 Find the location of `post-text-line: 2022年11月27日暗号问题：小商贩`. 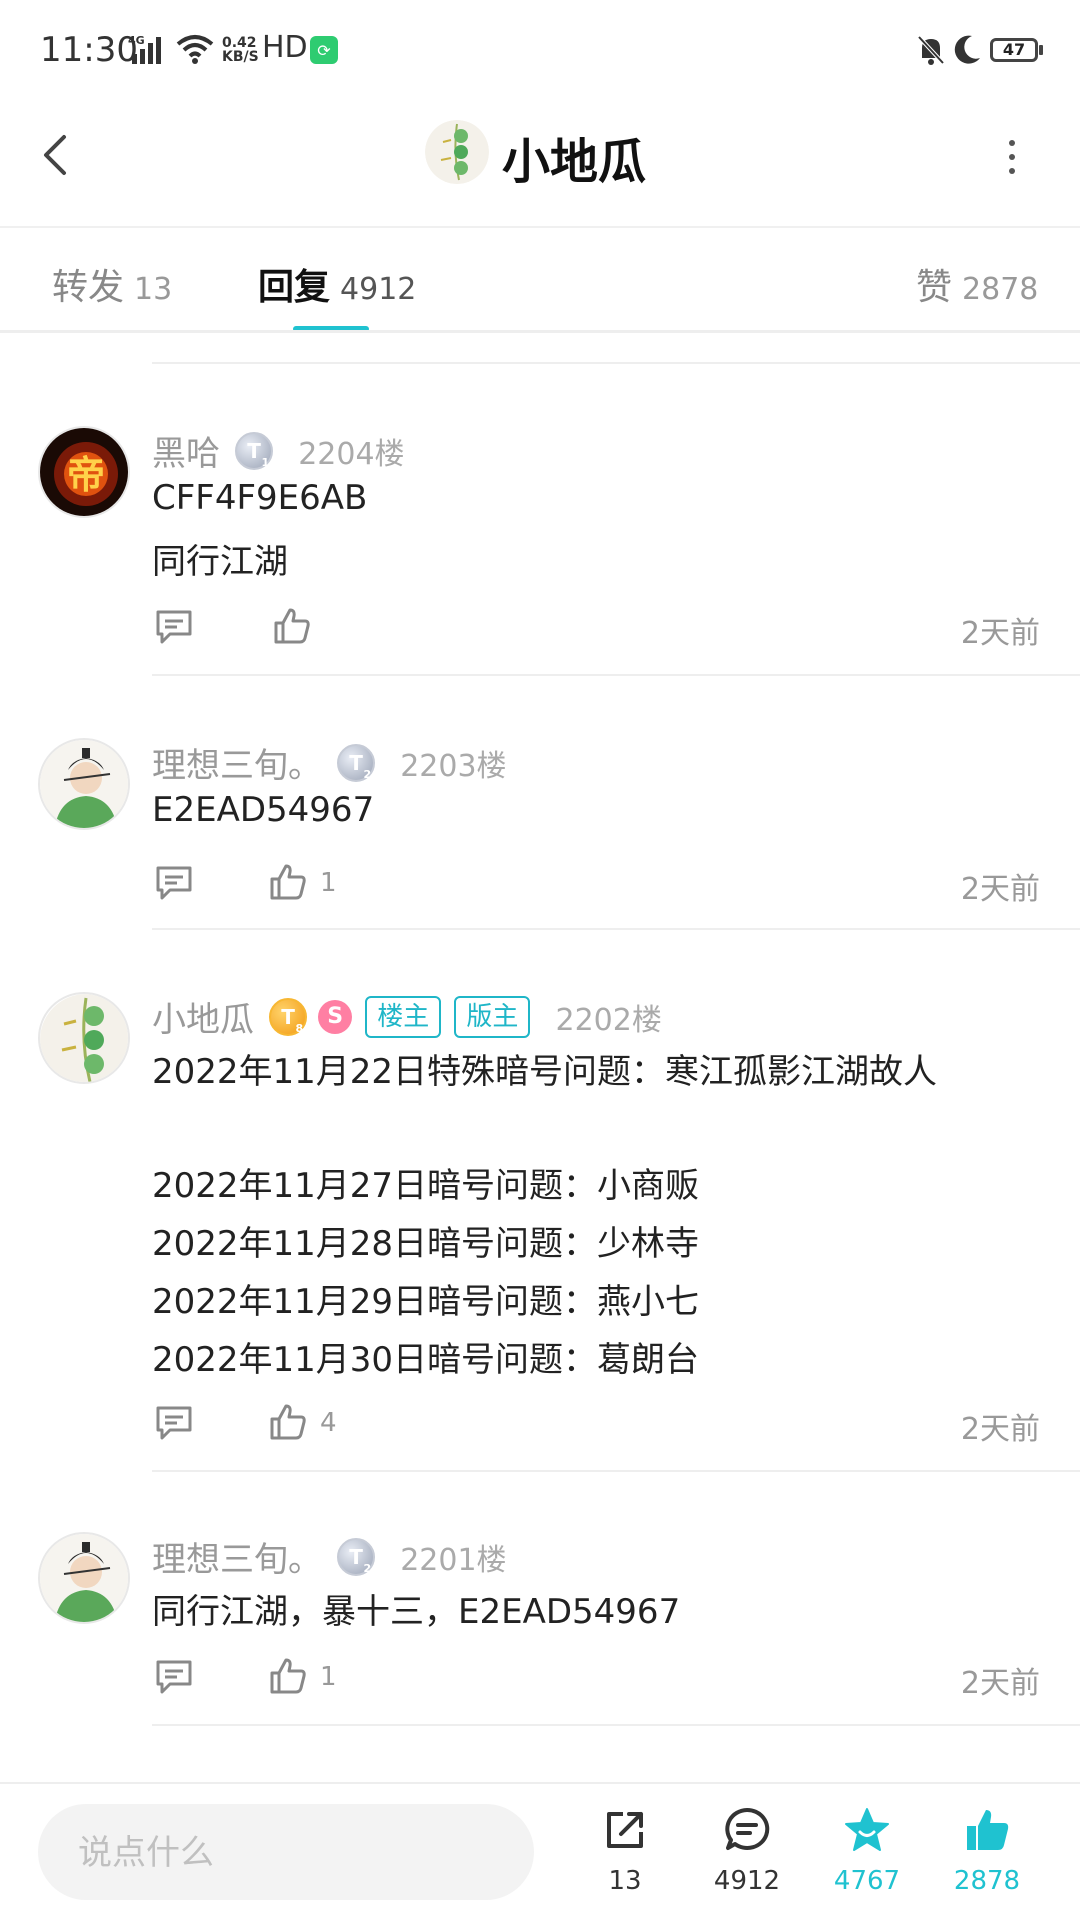

post-text-line: 2022年11月27日暗号问题：小商贩 is located at coordinates (426, 1186).